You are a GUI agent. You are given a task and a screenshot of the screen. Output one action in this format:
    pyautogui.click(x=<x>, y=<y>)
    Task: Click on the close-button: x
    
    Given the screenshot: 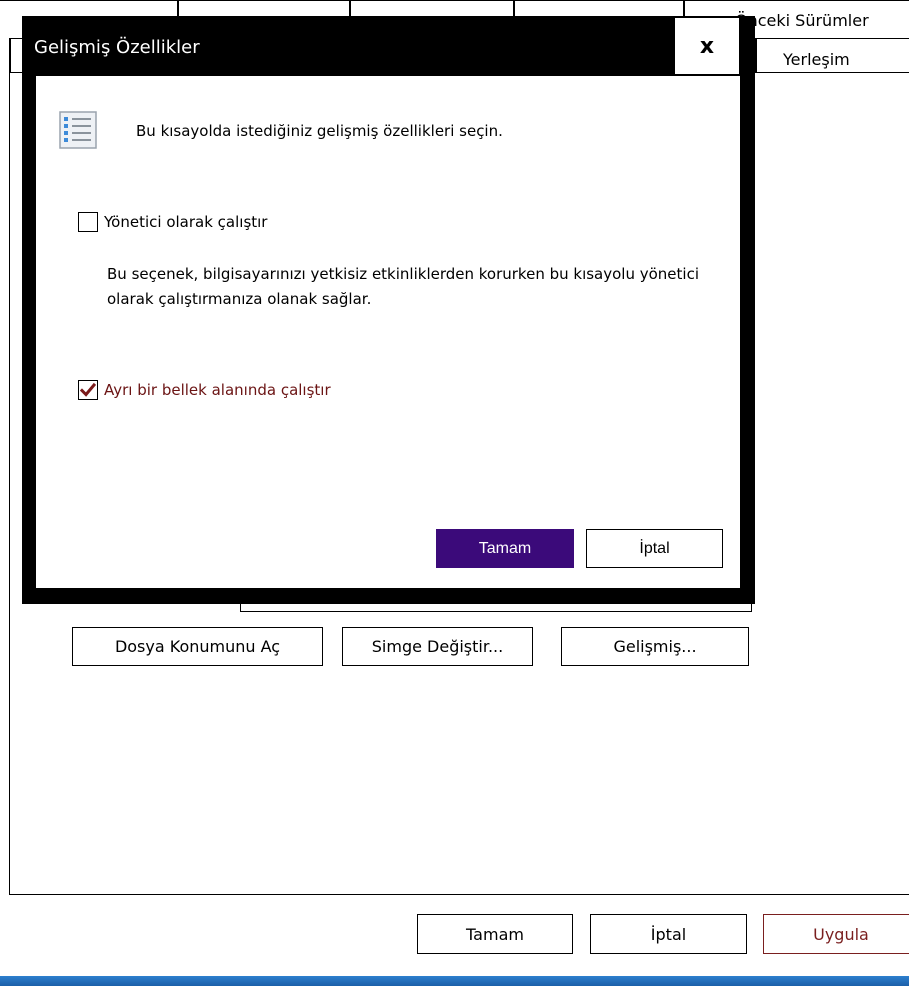 What is the action you would take?
    pyautogui.click(x=707, y=46)
    